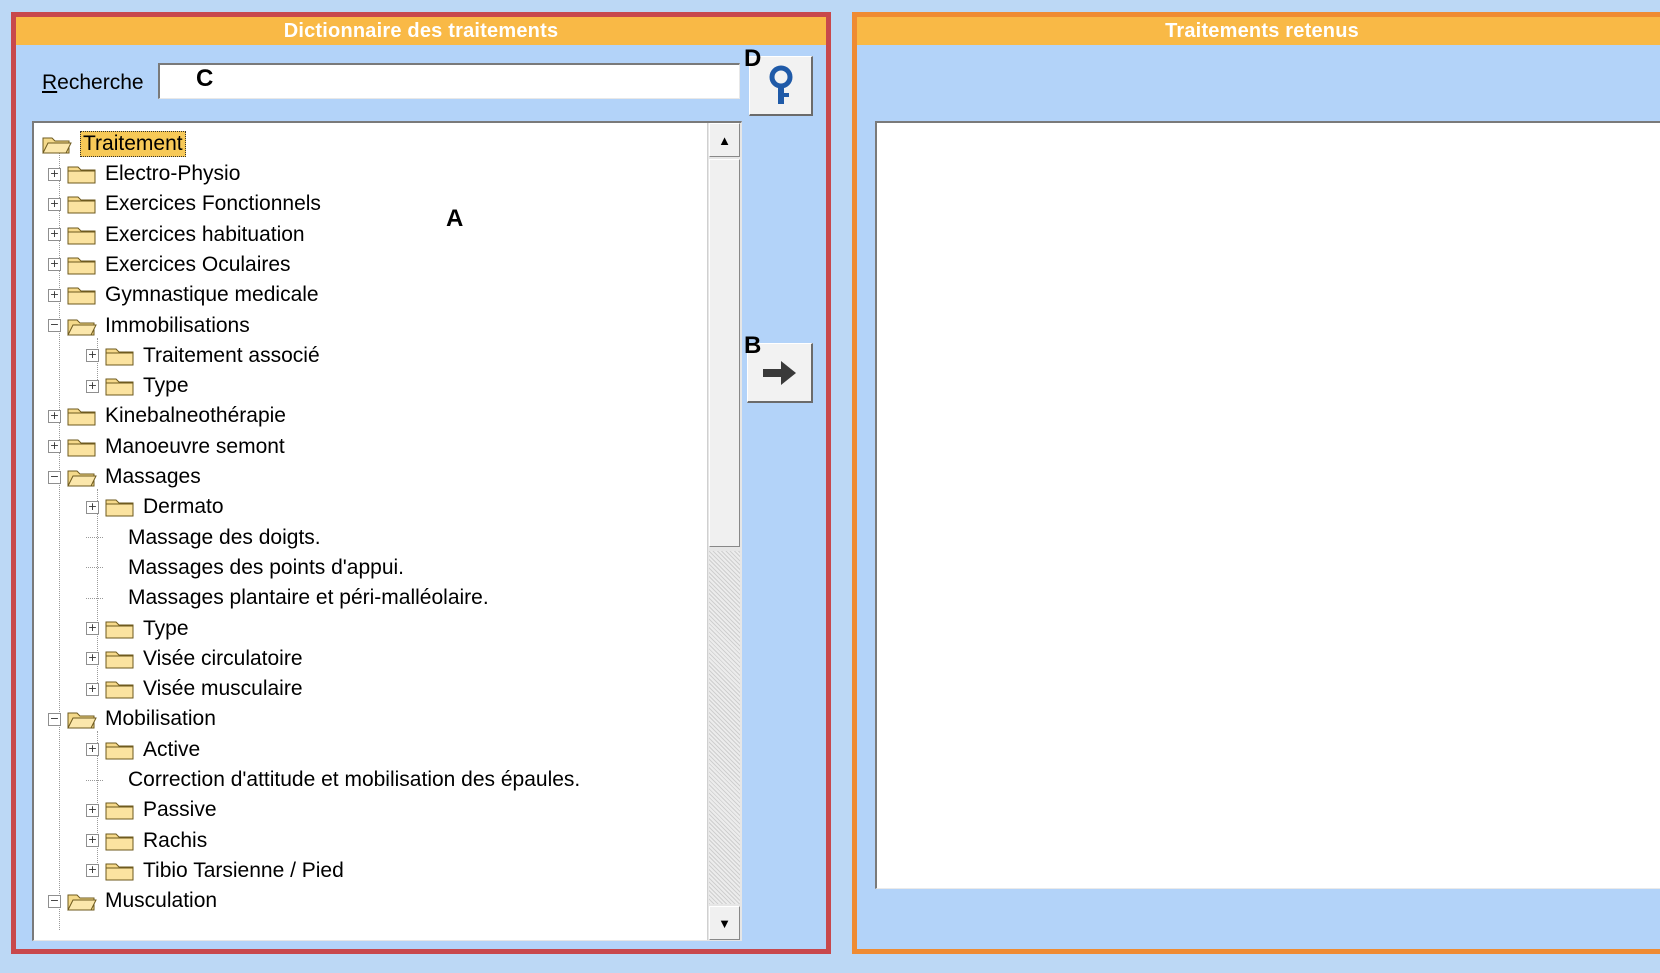 Image resolution: width=1660 pixels, height=973 pixels. I want to click on tree-folder-node: − Musculation, so click(132, 901).